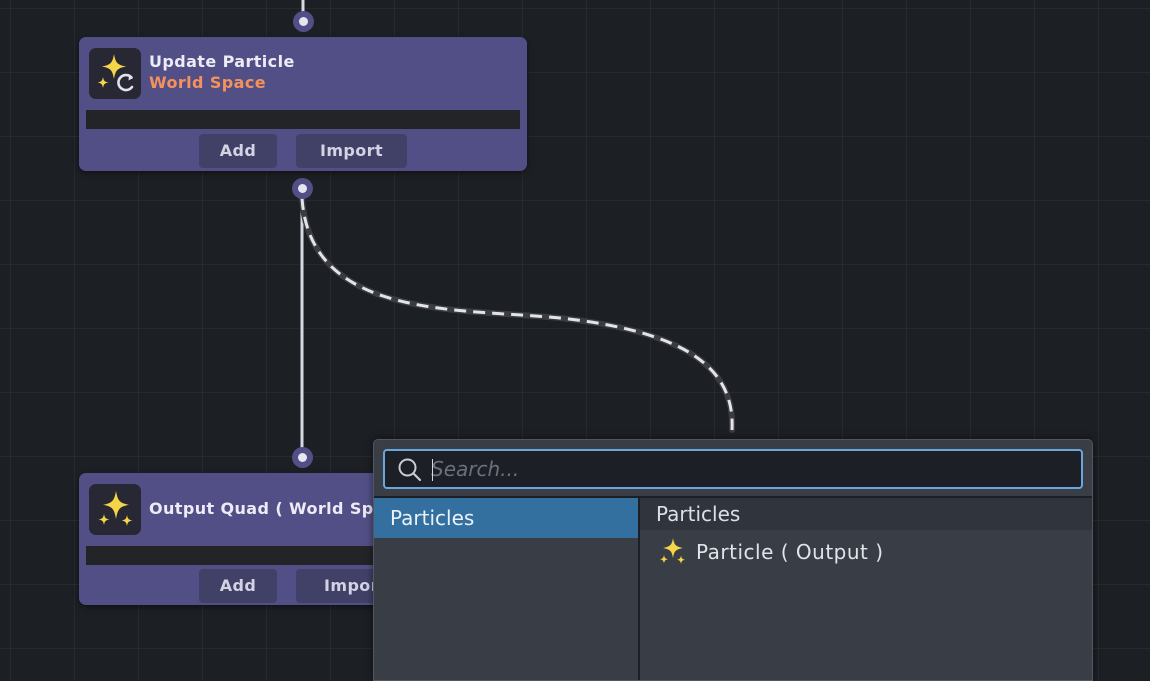 The width and height of the screenshot is (1150, 681). I want to click on result-item-particle-output: Particle ( Output ), so click(866, 552).